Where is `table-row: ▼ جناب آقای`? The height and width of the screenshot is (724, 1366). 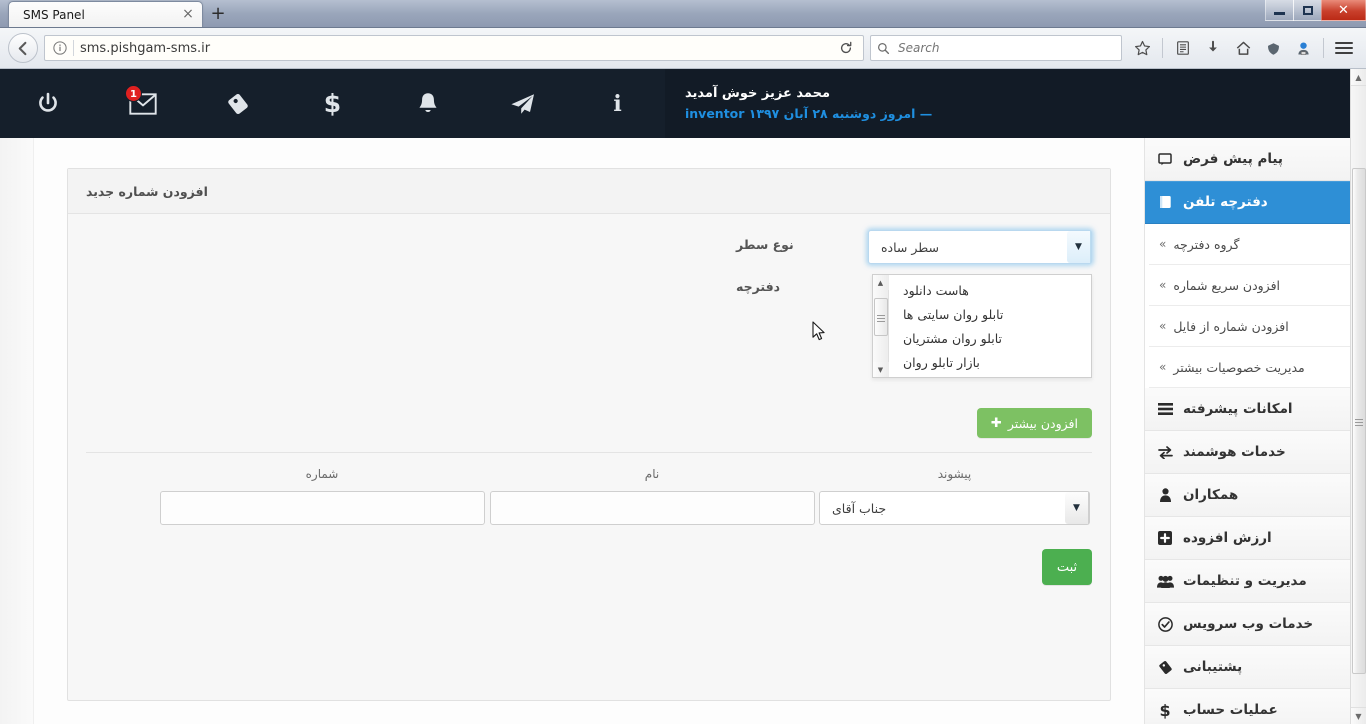 table-row: ▼ جناب آقای is located at coordinates (589, 513).